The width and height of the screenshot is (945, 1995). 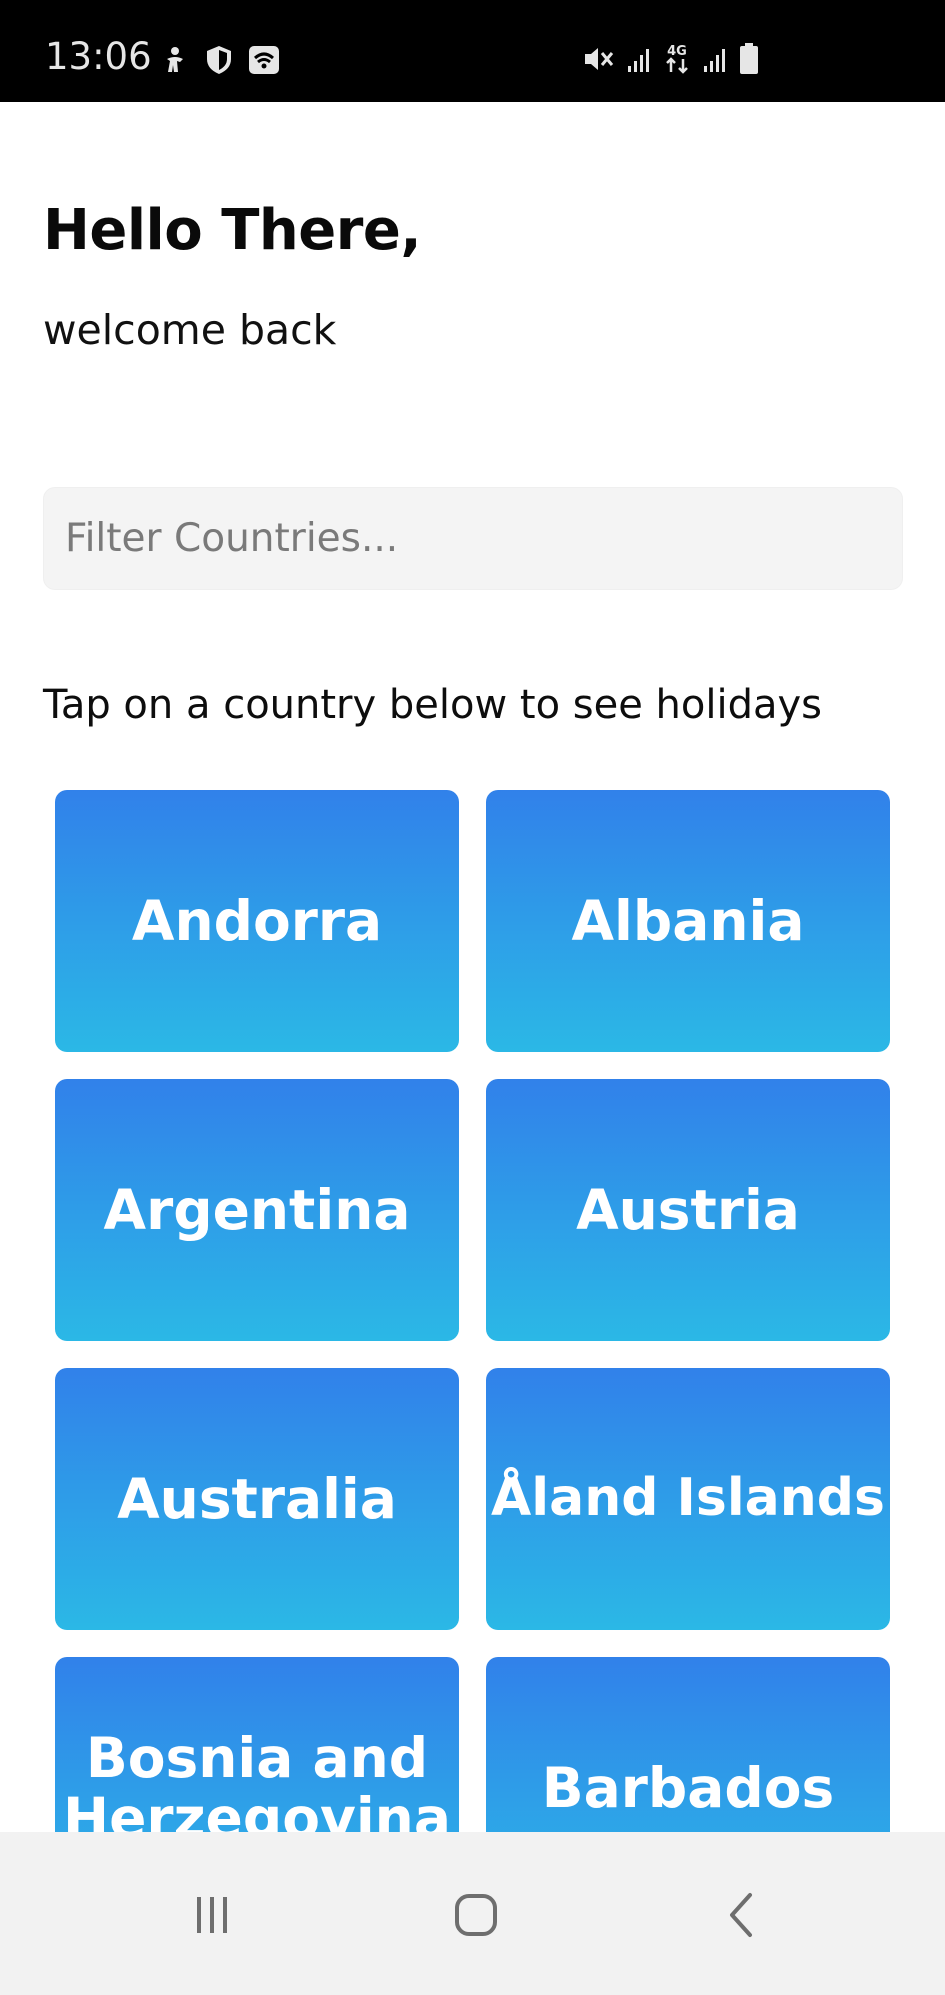 What do you see at coordinates (98, 56) in the screenshot?
I see `status-time: 13:06` at bounding box center [98, 56].